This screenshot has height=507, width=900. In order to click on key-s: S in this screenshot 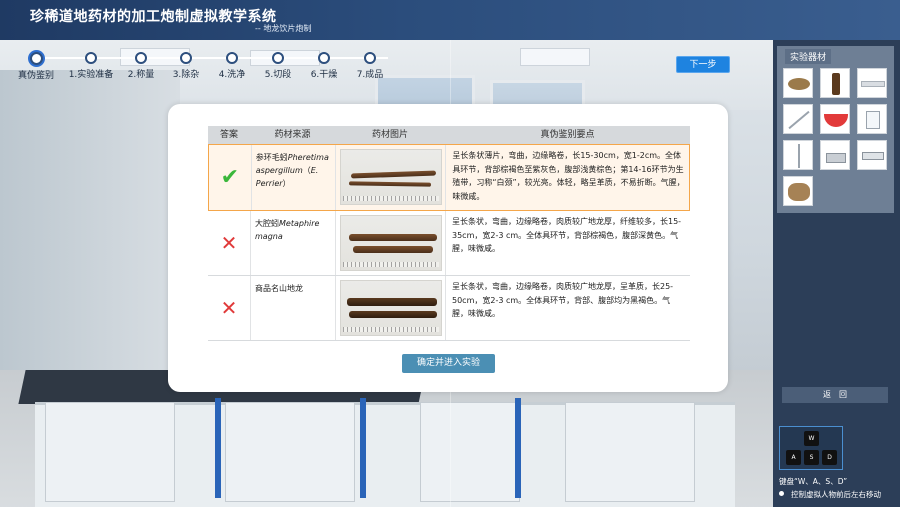, I will do `click(811, 457)`.